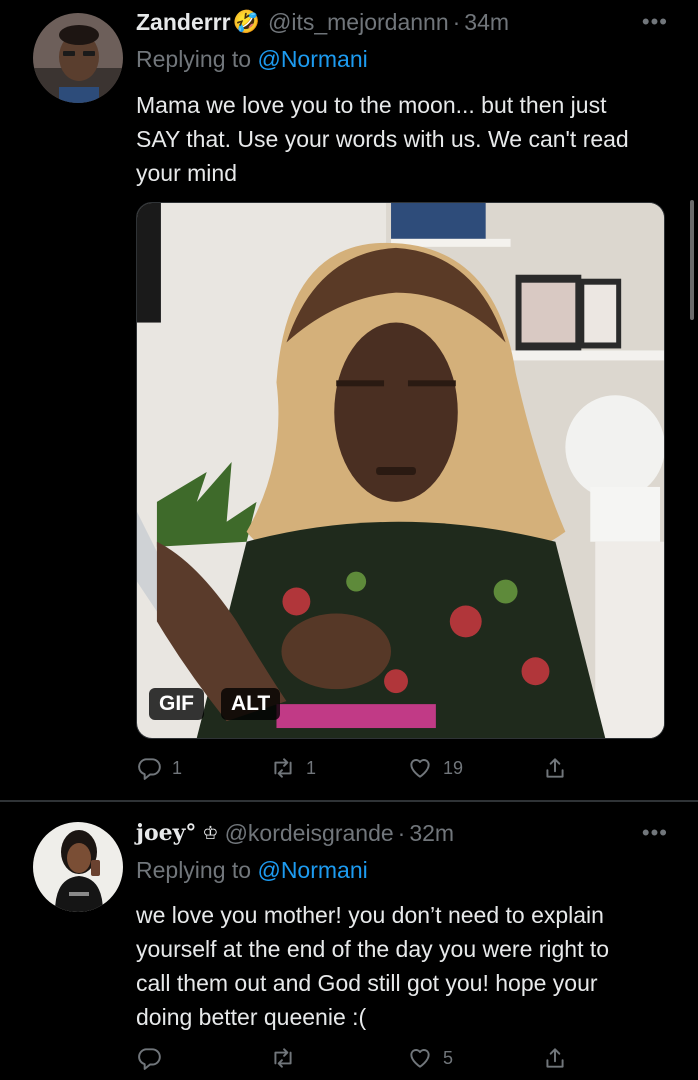 The width and height of the screenshot is (698, 1080). I want to click on reply-button: 1, so click(159, 768).